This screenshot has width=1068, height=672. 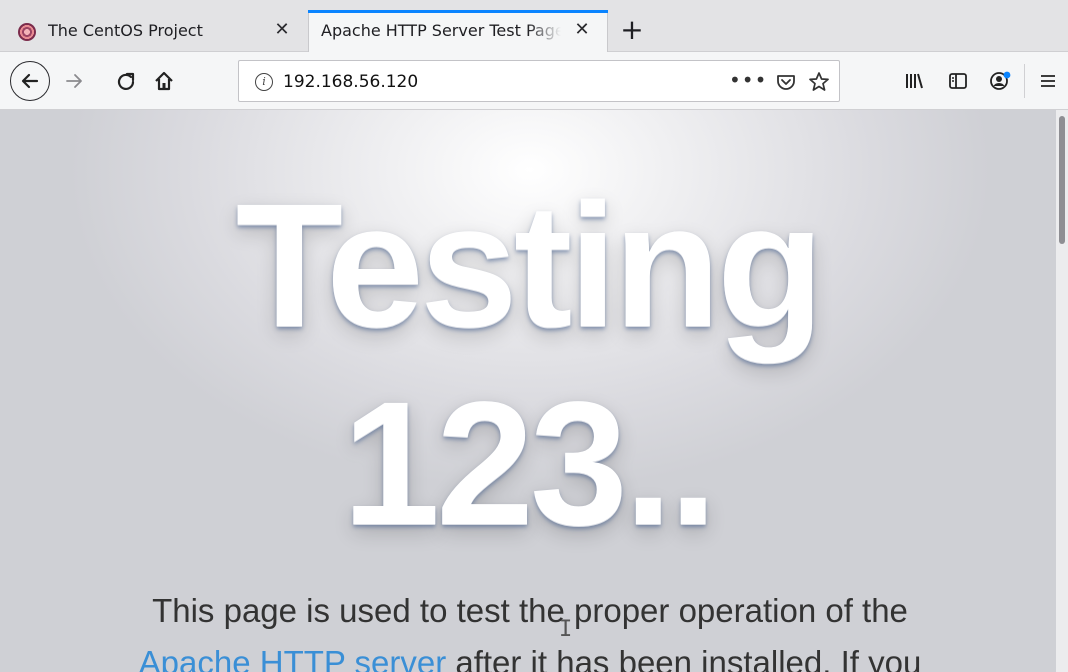 I want to click on account-button, so click(x=1000, y=81).